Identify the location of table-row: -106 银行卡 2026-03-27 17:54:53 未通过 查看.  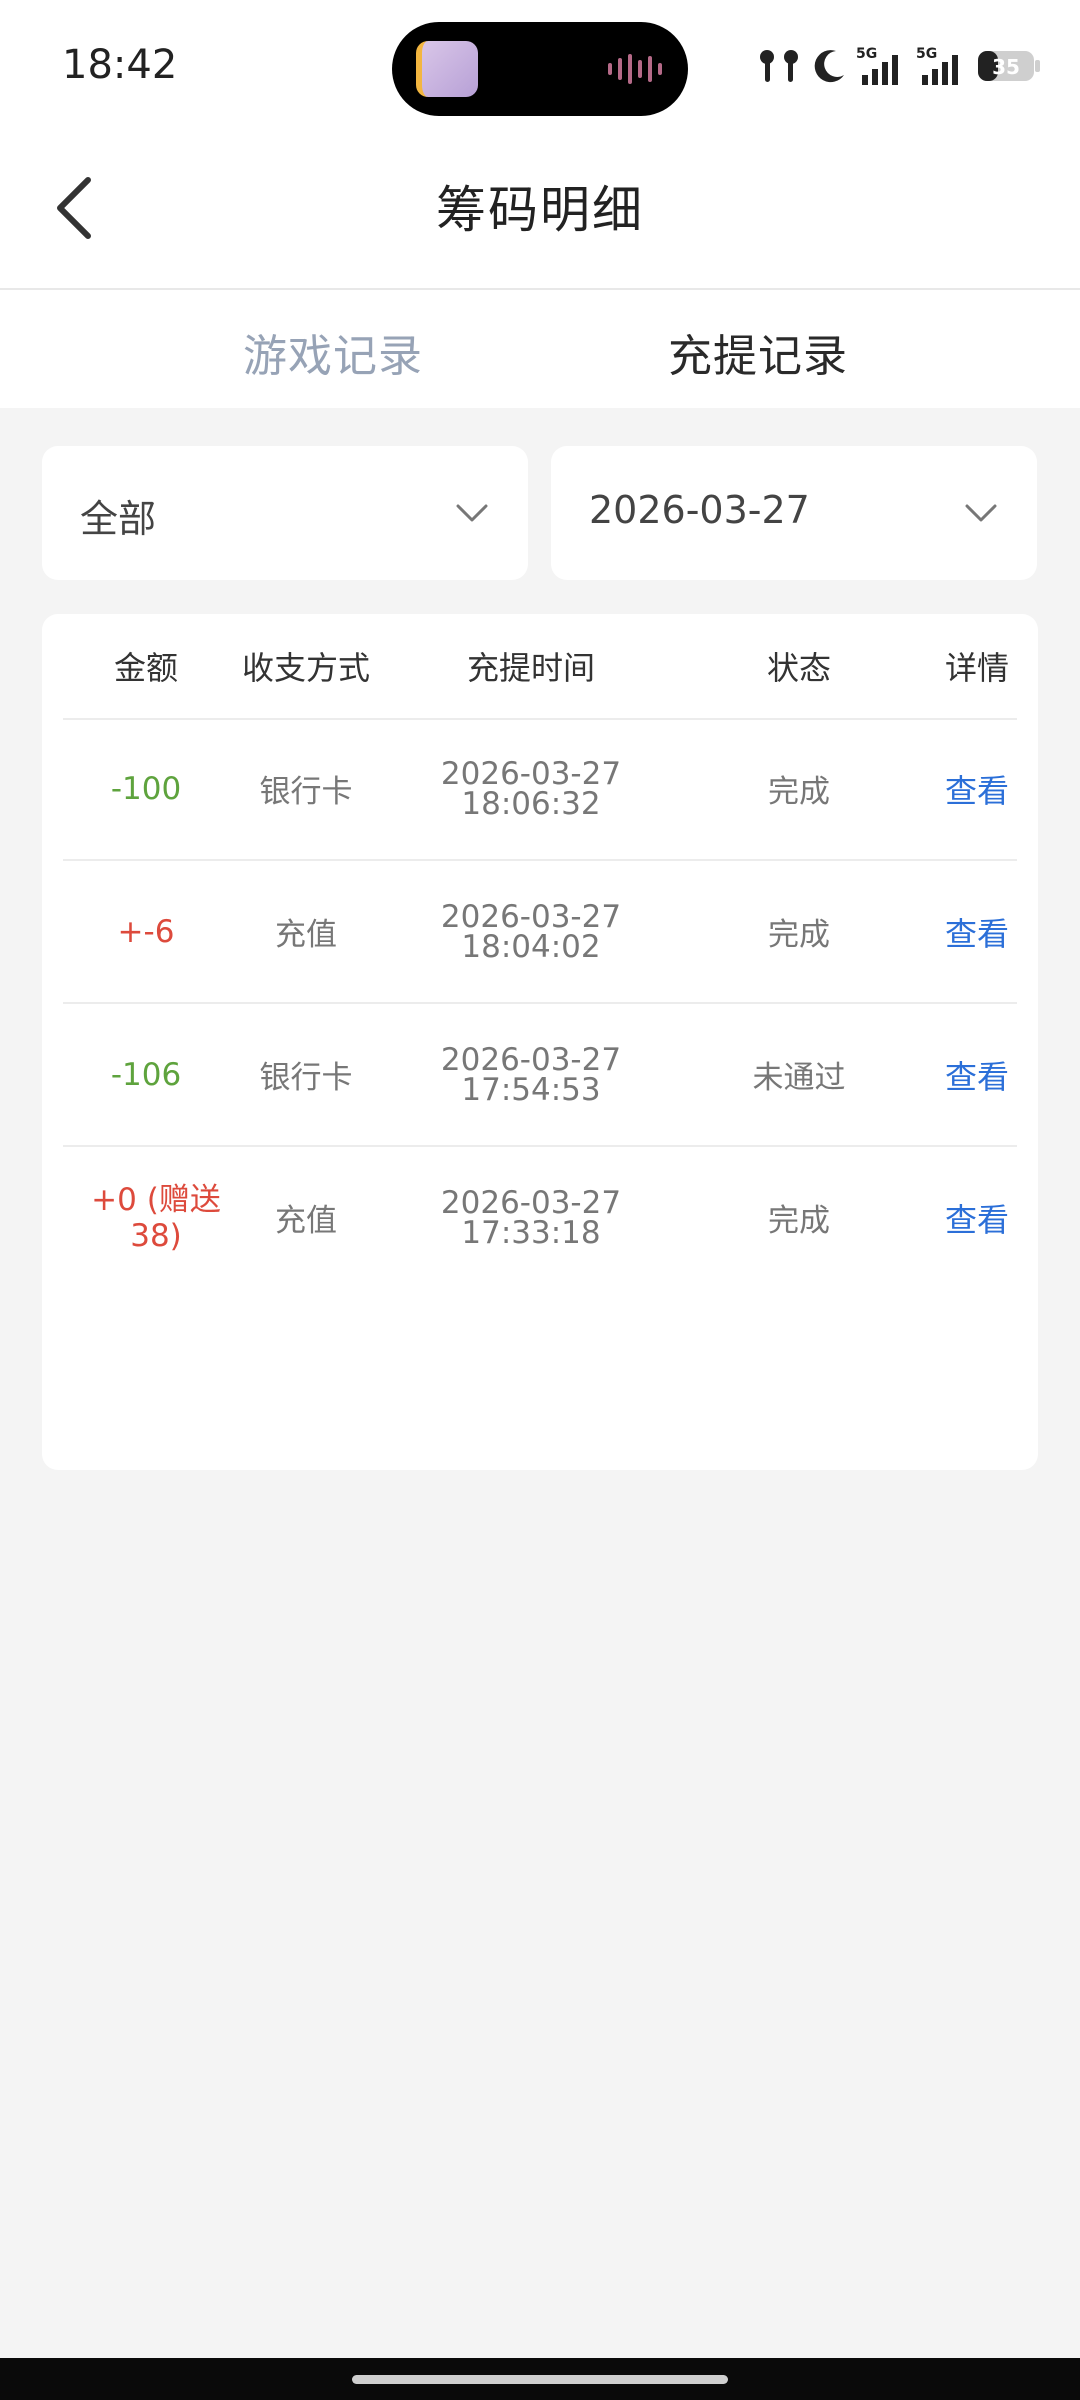
(540, 1075).